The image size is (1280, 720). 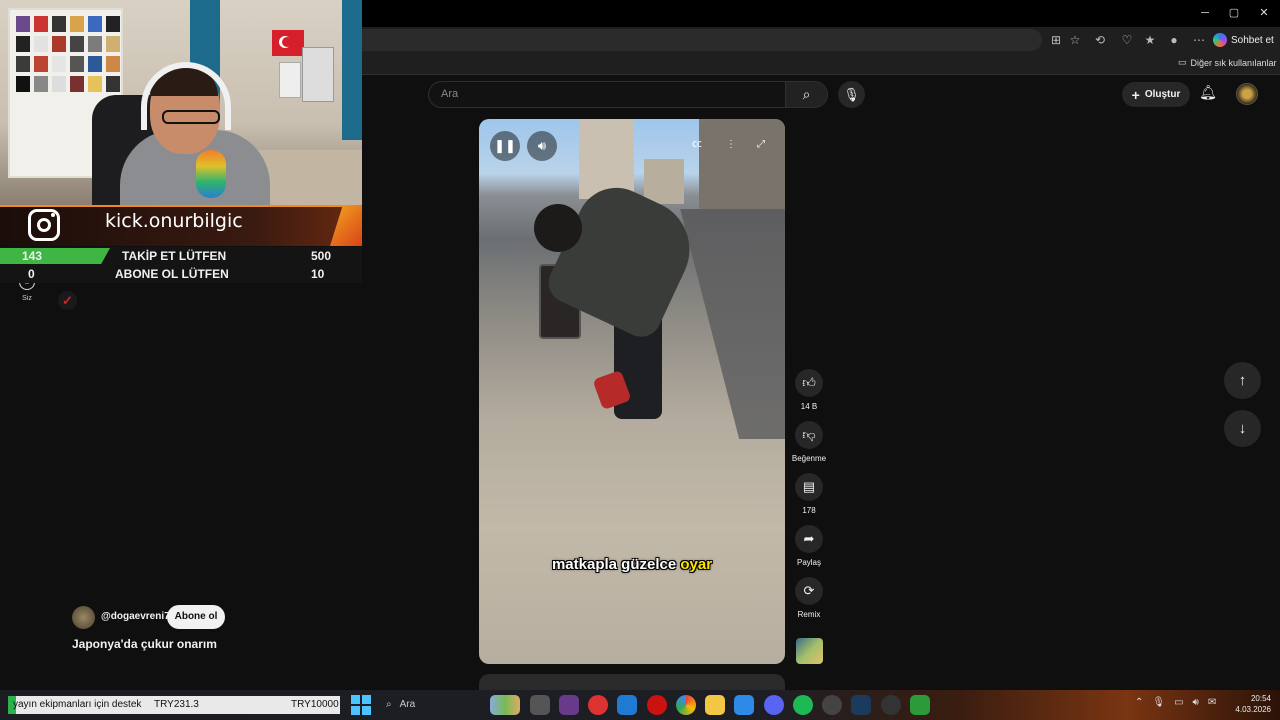 I want to click on sub-goal-current: 0, so click(x=31, y=274).